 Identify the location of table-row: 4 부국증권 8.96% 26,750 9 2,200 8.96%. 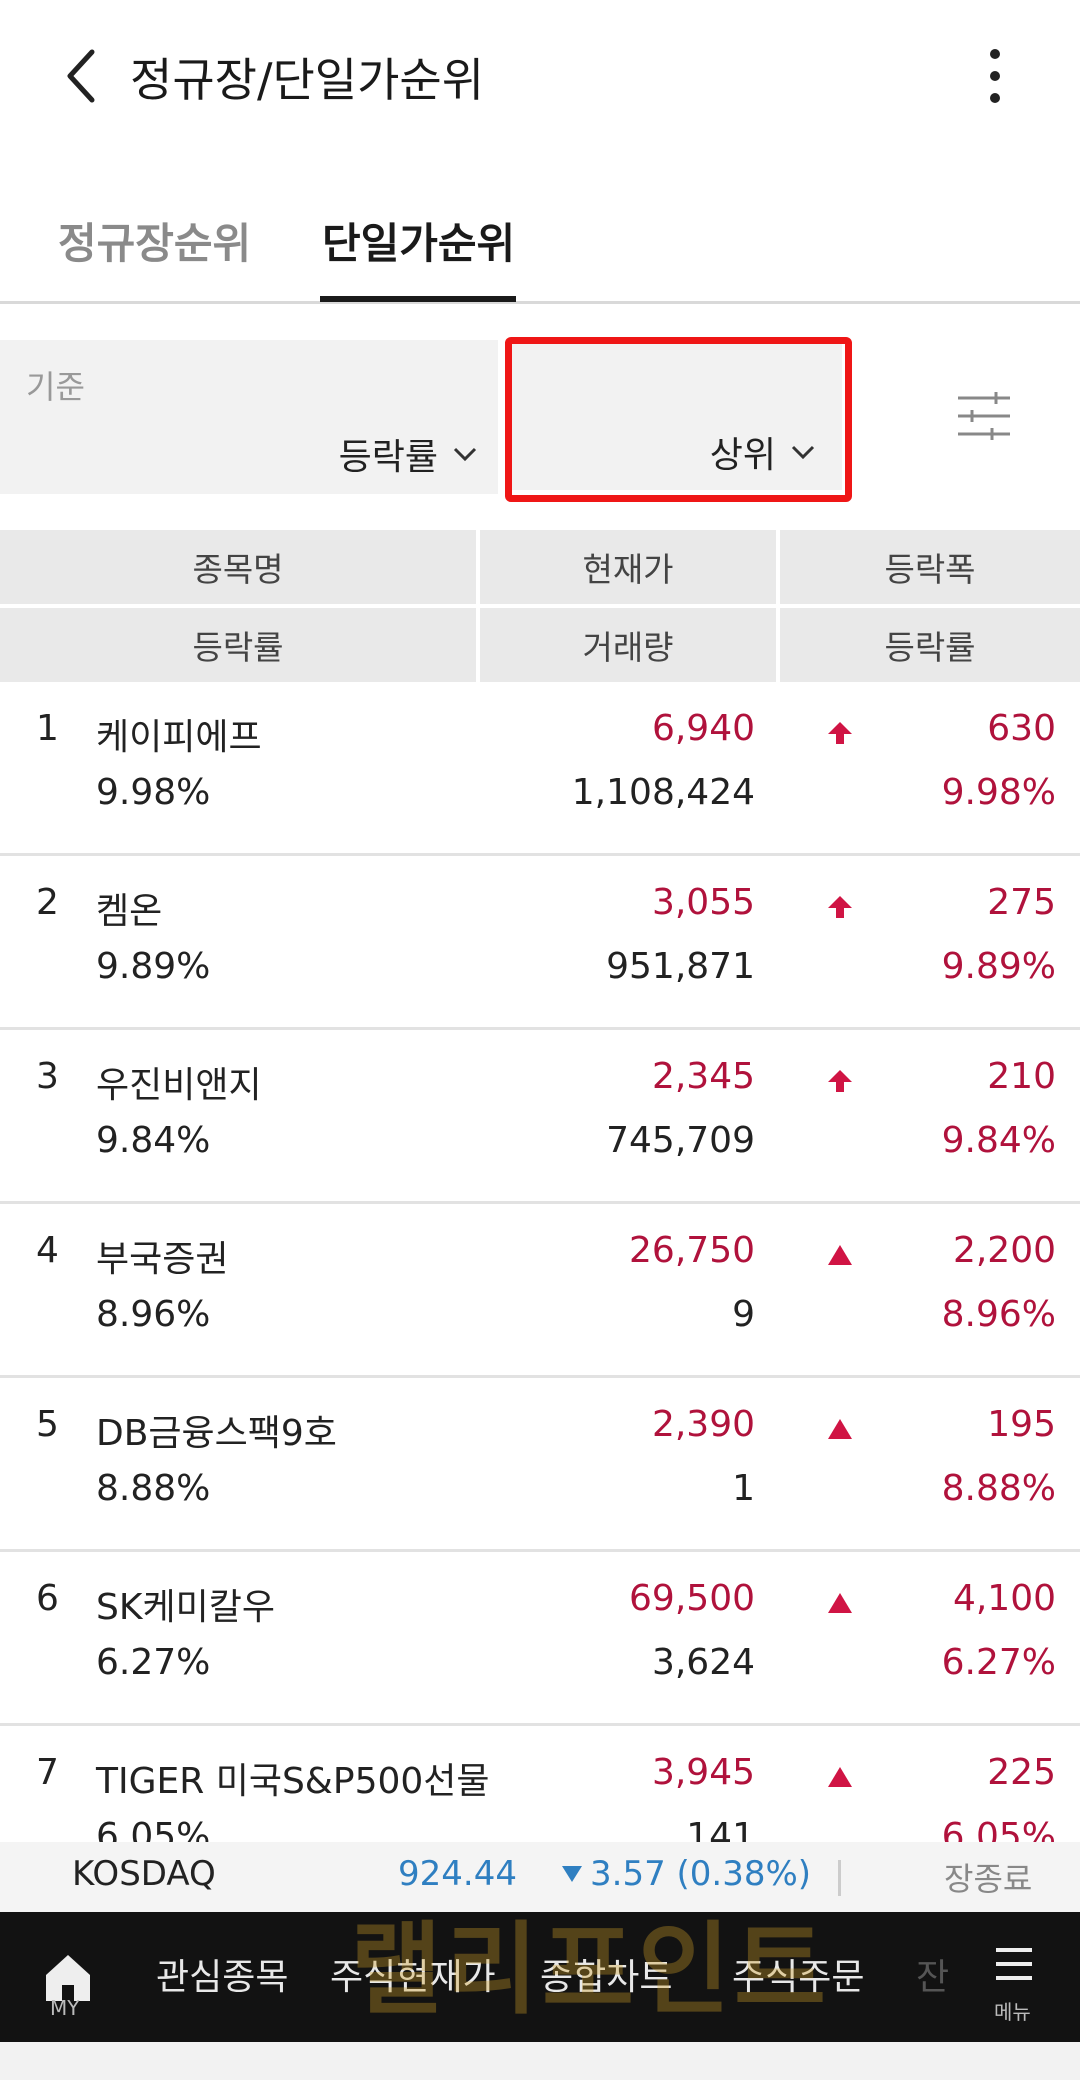
(540, 1291).